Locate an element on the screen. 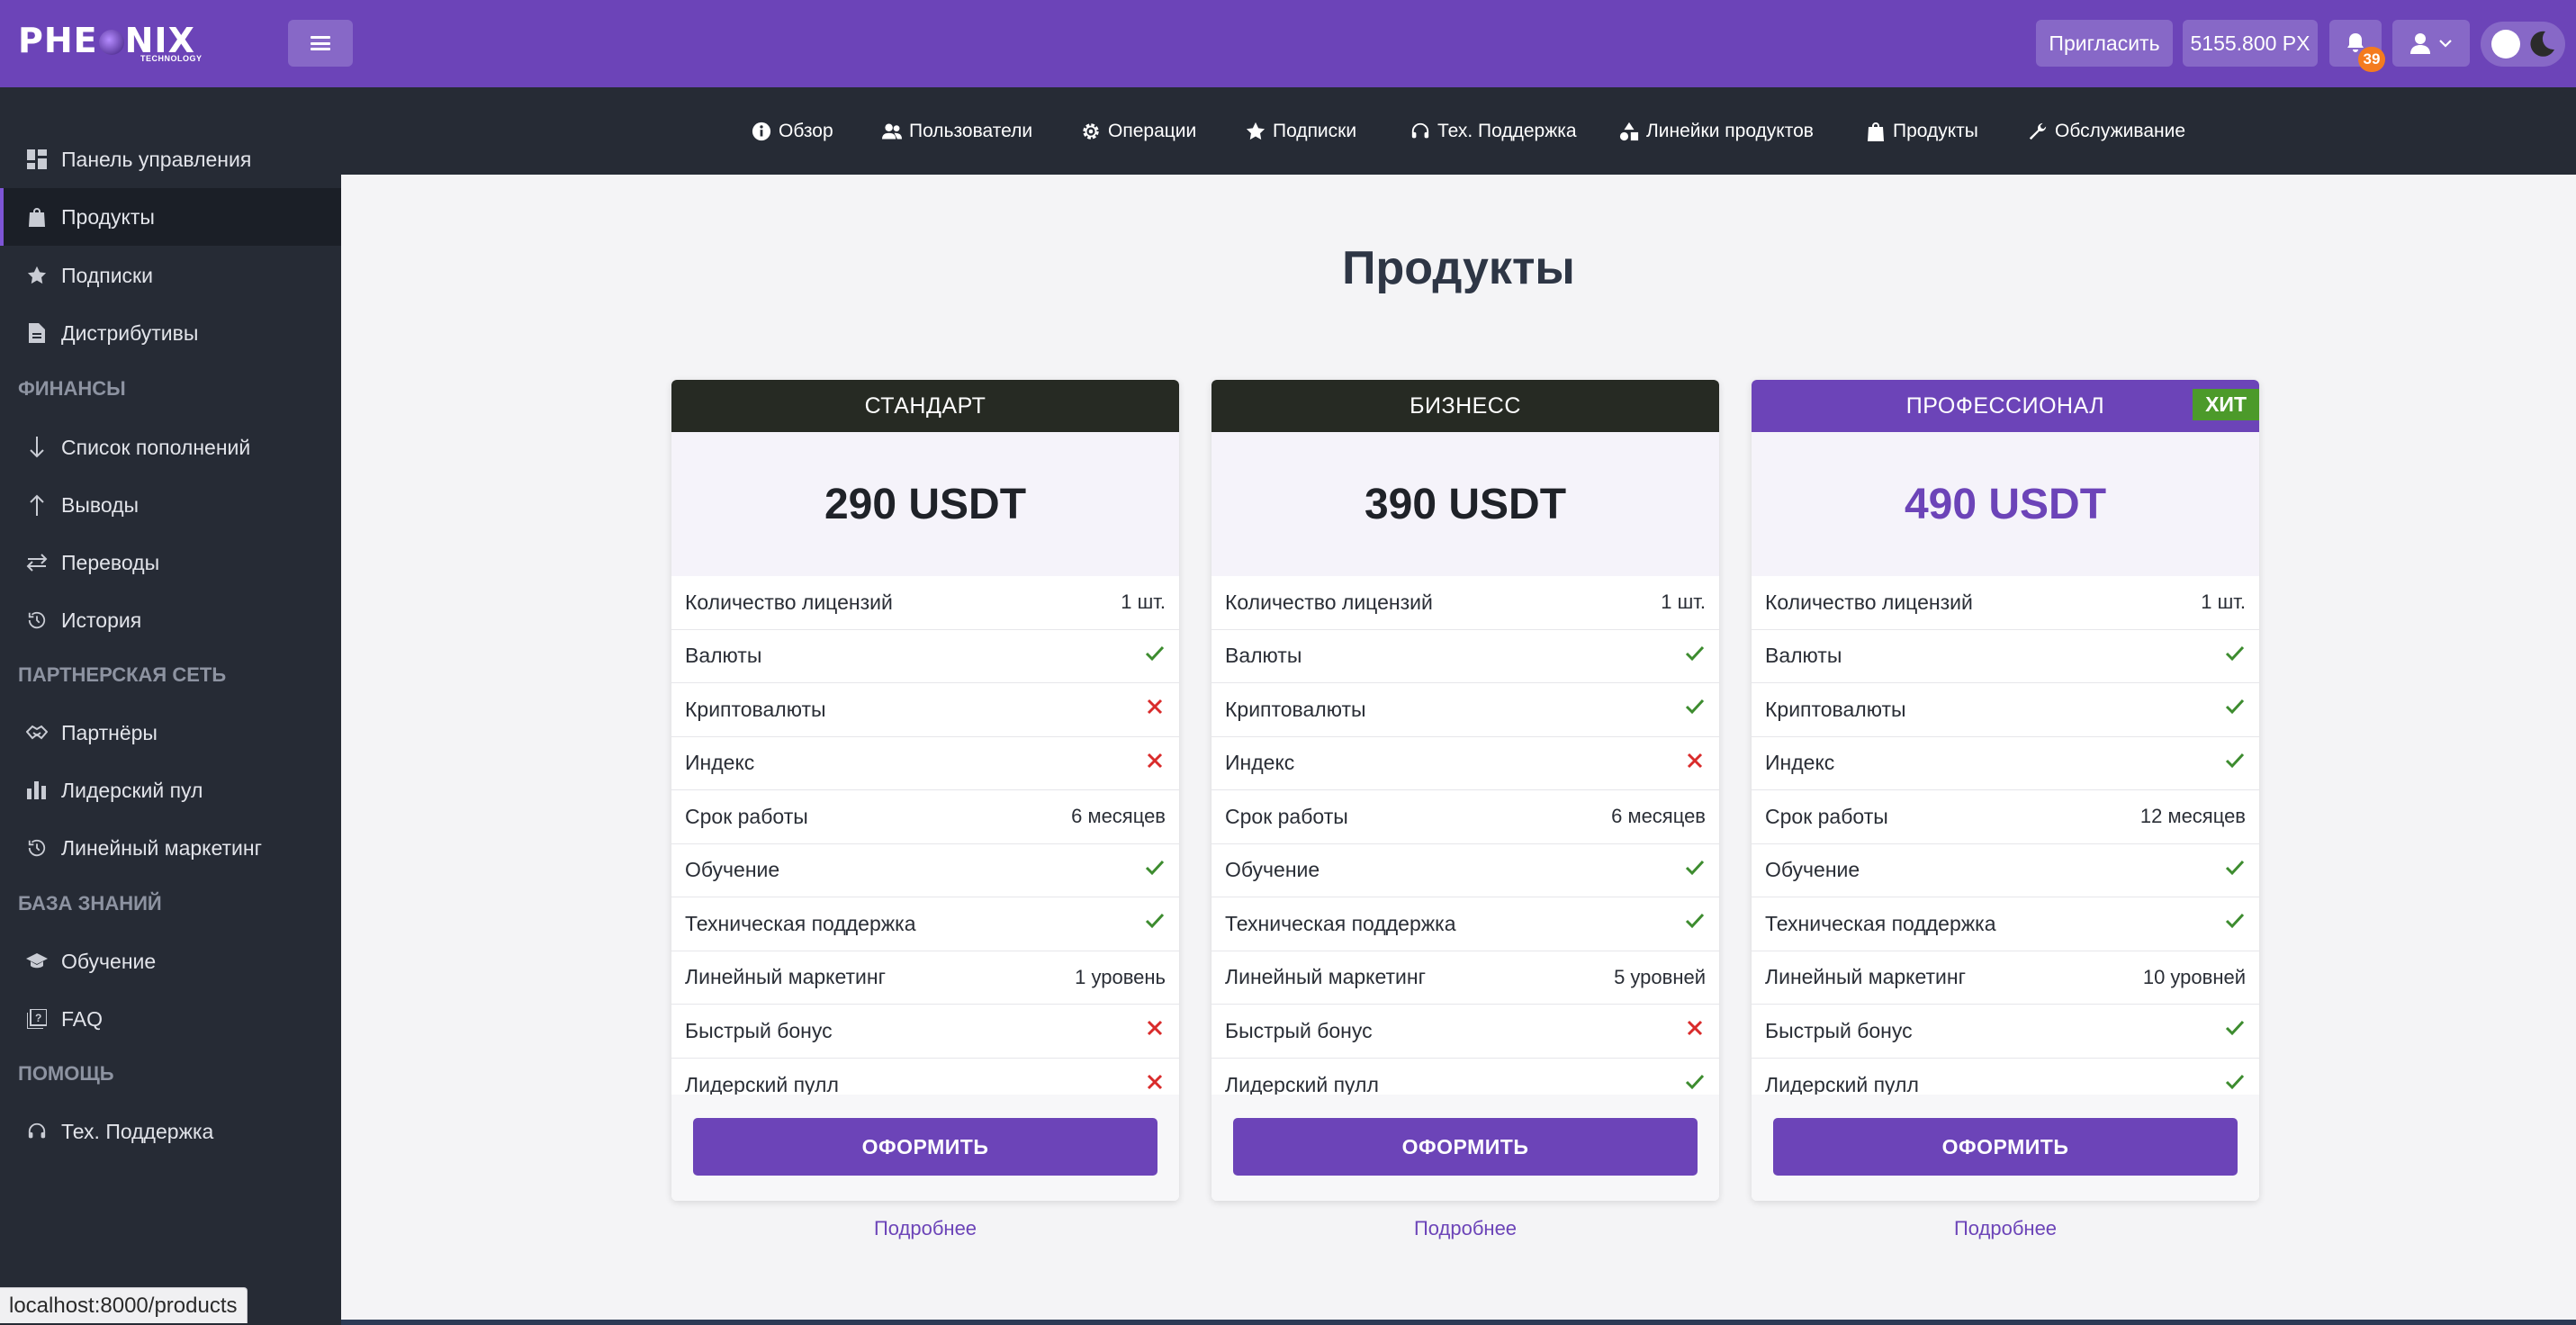 The height and width of the screenshot is (1325, 2576). hamburger-icon is located at coordinates (320, 43).